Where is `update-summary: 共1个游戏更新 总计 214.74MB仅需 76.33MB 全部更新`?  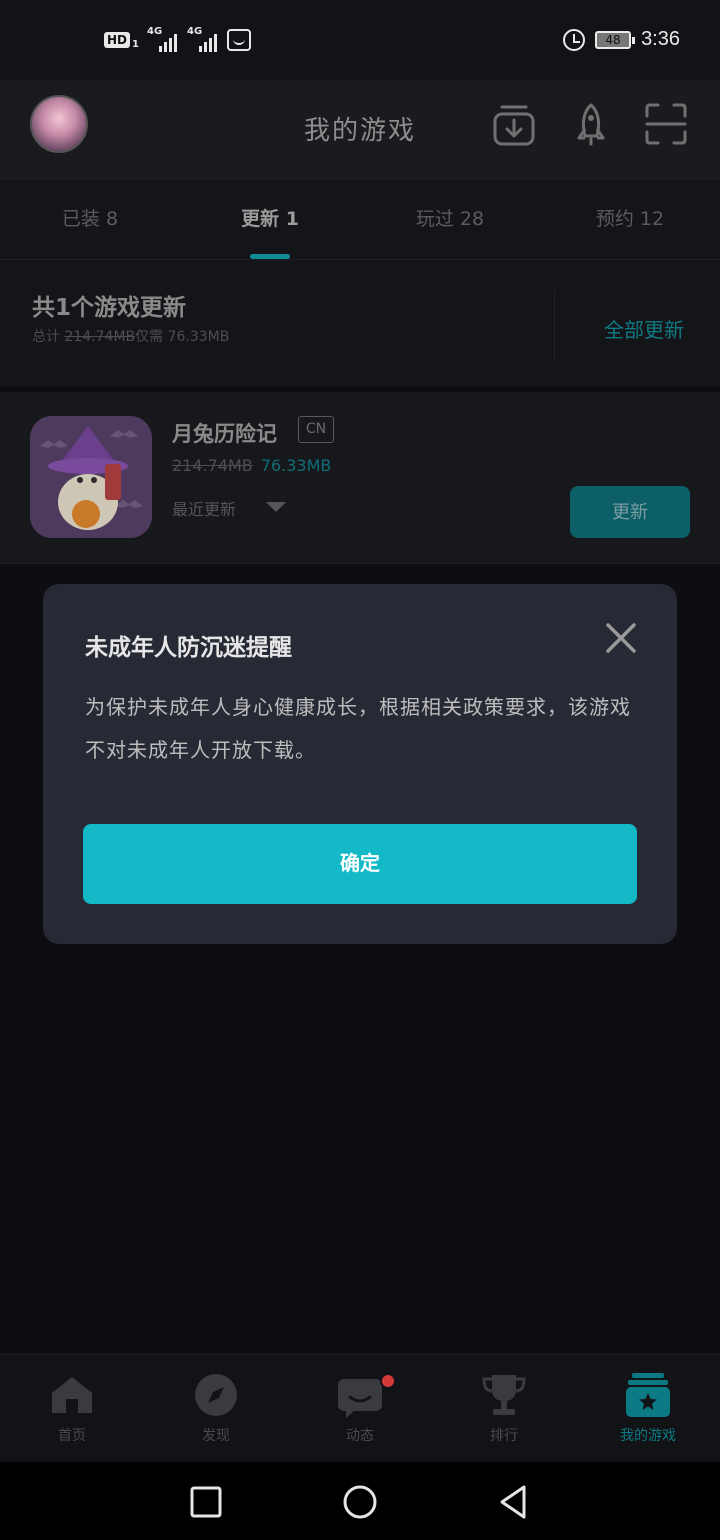
update-summary: 共1个游戏更新 总计 214.74MB仅需 76.33MB 全部更新 is located at coordinates (360, 323).